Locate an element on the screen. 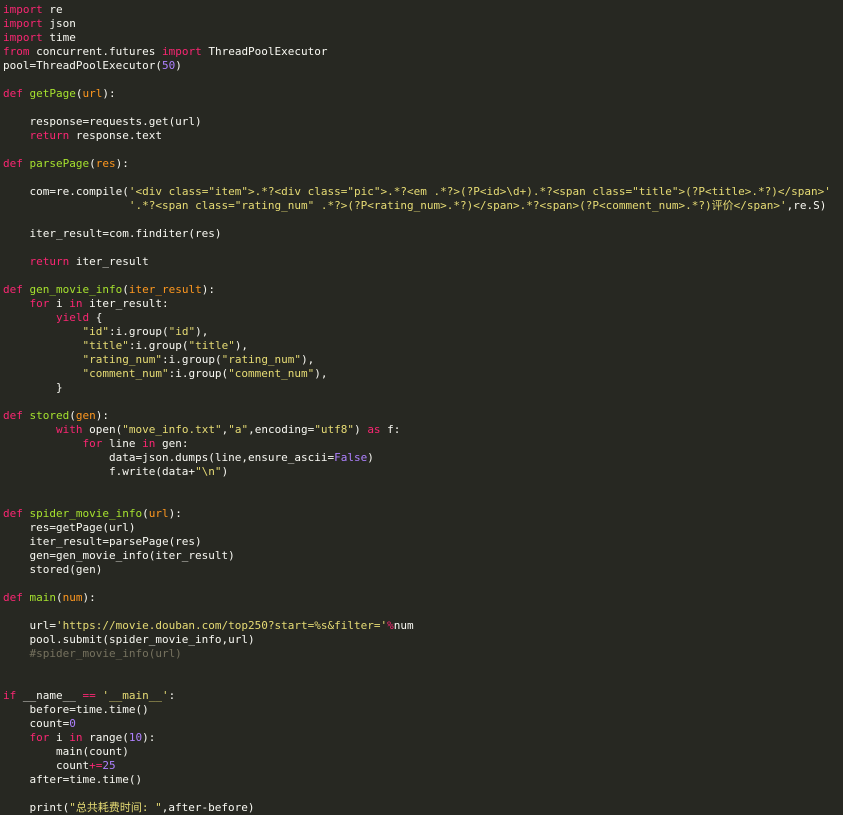 This screenshot has width=843, height=815. code-token: re is located at coordinates (52, 9).